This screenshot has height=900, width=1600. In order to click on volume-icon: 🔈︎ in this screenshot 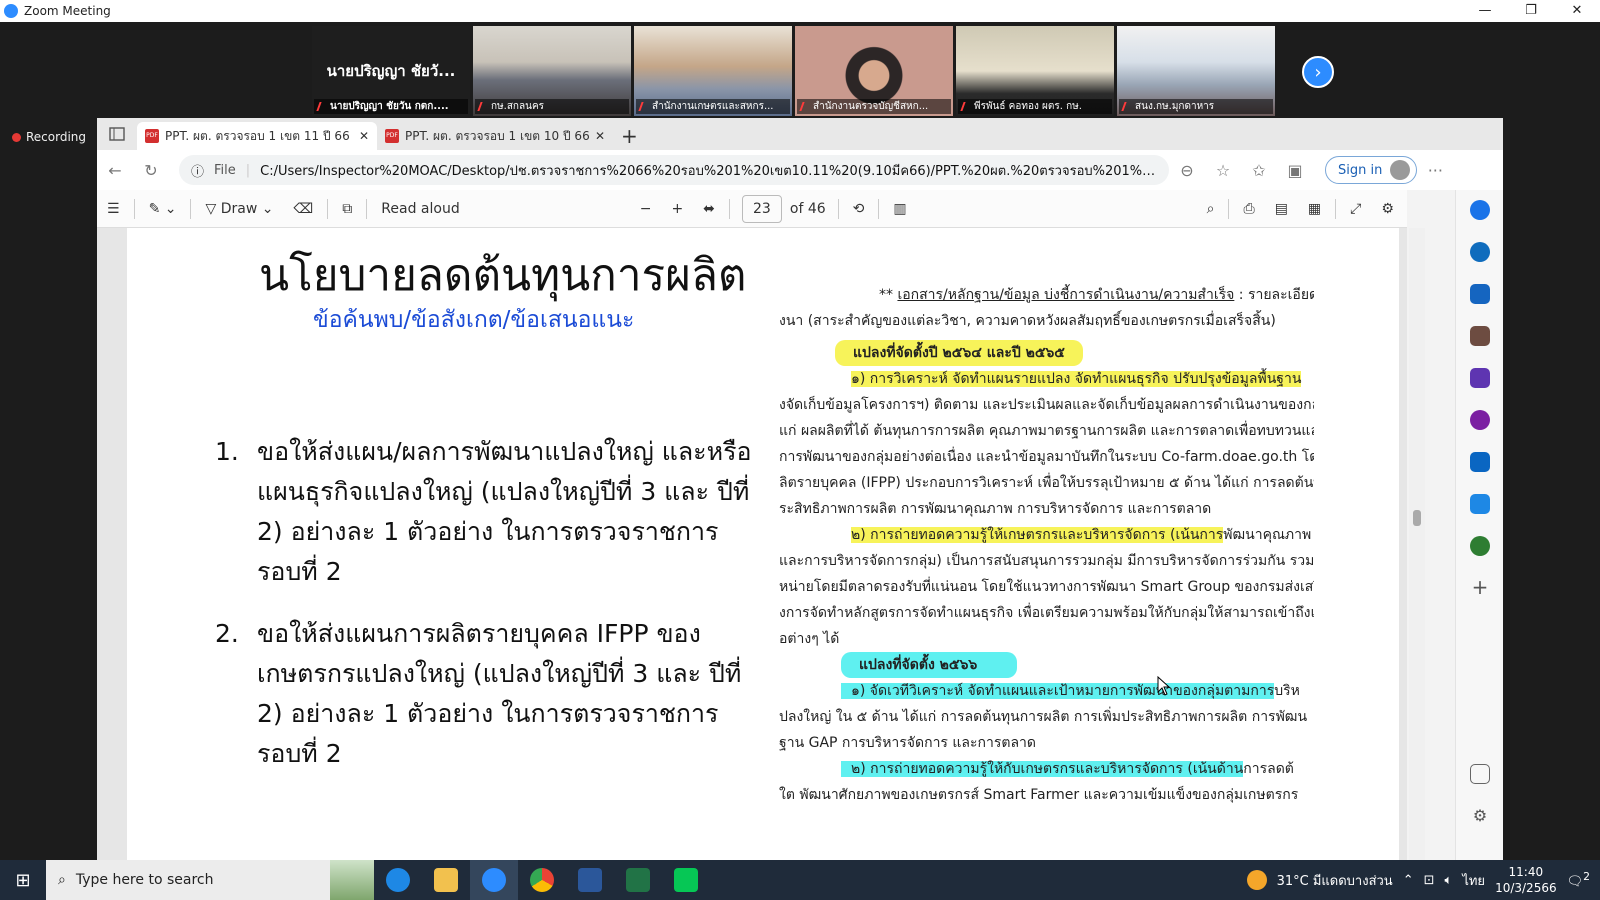, I will do `click(1449, 880)`.